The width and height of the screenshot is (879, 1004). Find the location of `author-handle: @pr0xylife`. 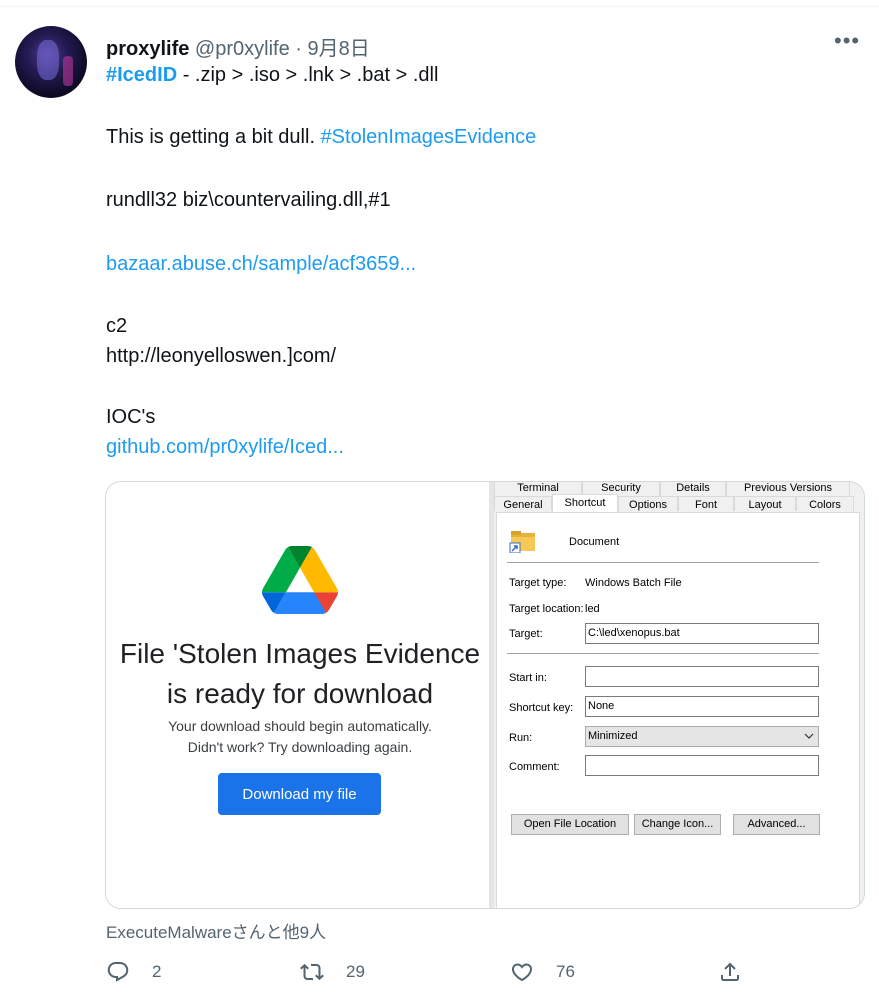

author-handle: @pr0xylife is located at coordinates (242, 49).